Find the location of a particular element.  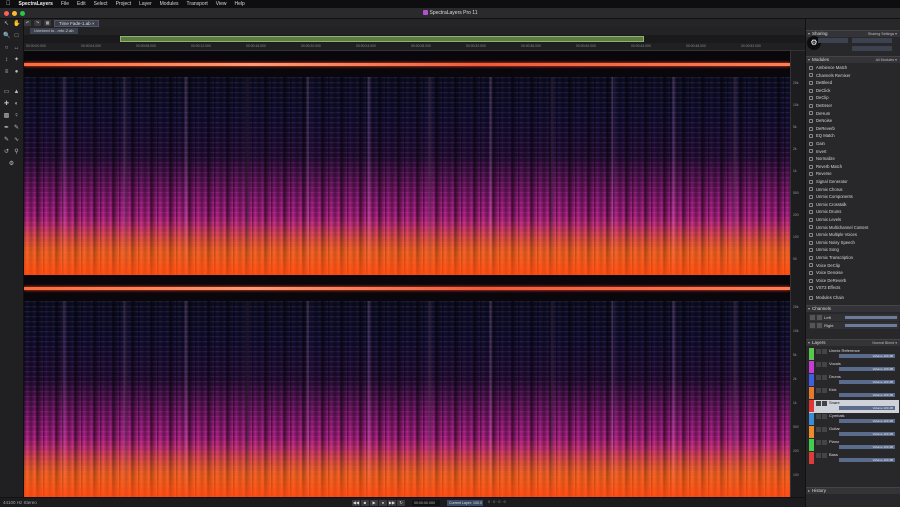

frequency-select-icon: ↕ is located at coordinates (6, 60).